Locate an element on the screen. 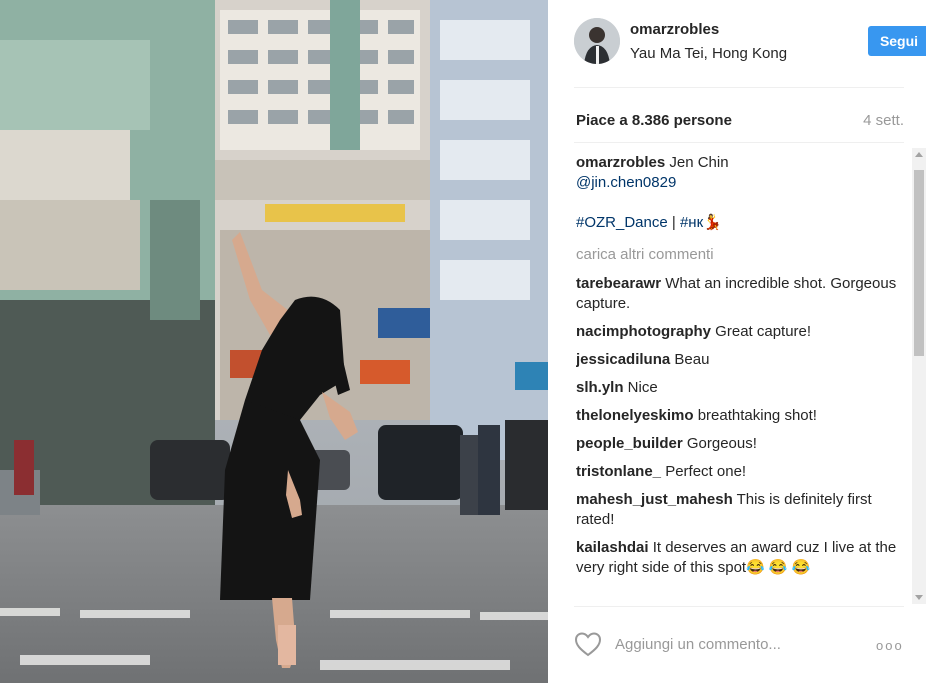  caption-text: Jen Chin is located at coordinates (697, 162).